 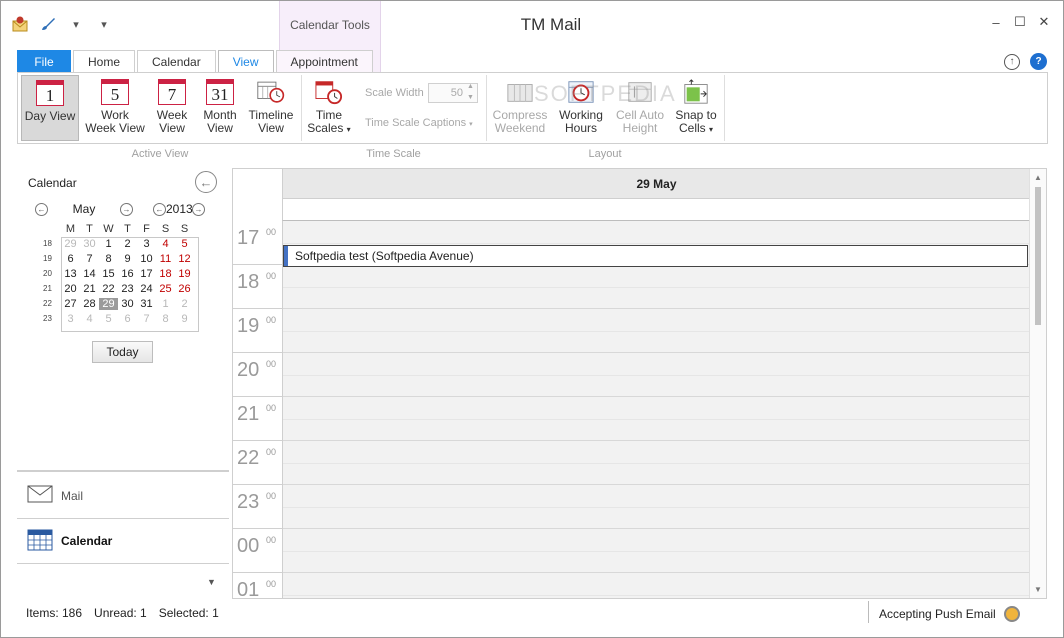 I want to click on prev-year-icon: ←, so click(x=159, y=209).